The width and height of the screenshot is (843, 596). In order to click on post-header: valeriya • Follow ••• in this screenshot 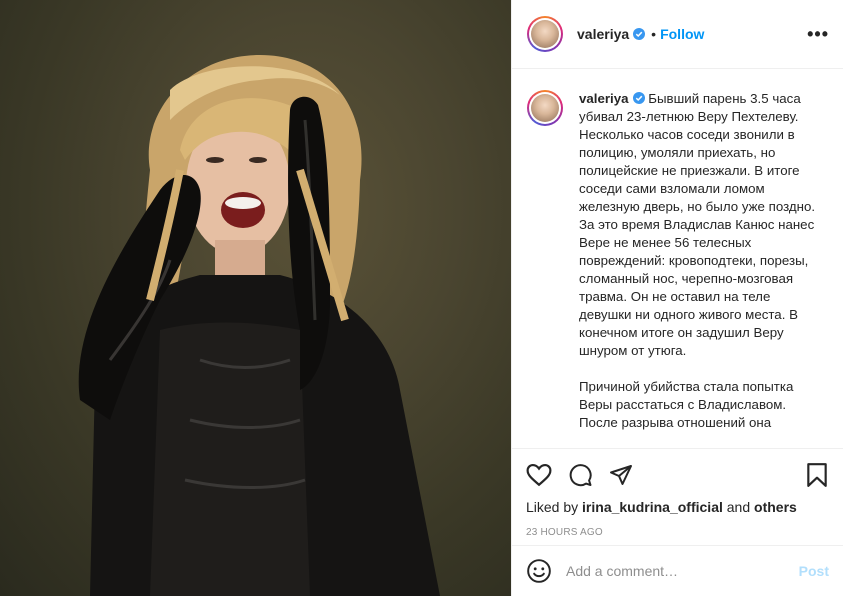, I will do `click(677, 34)`.